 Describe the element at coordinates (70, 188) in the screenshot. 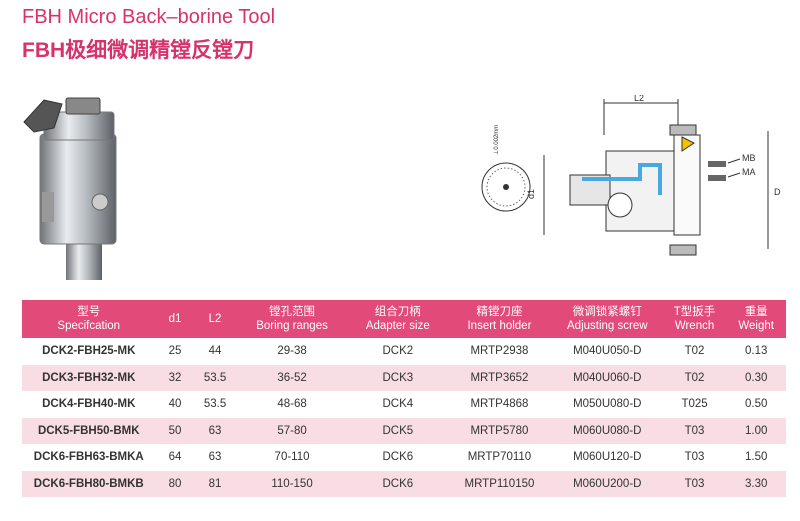

I see `tool-photo` at that location.